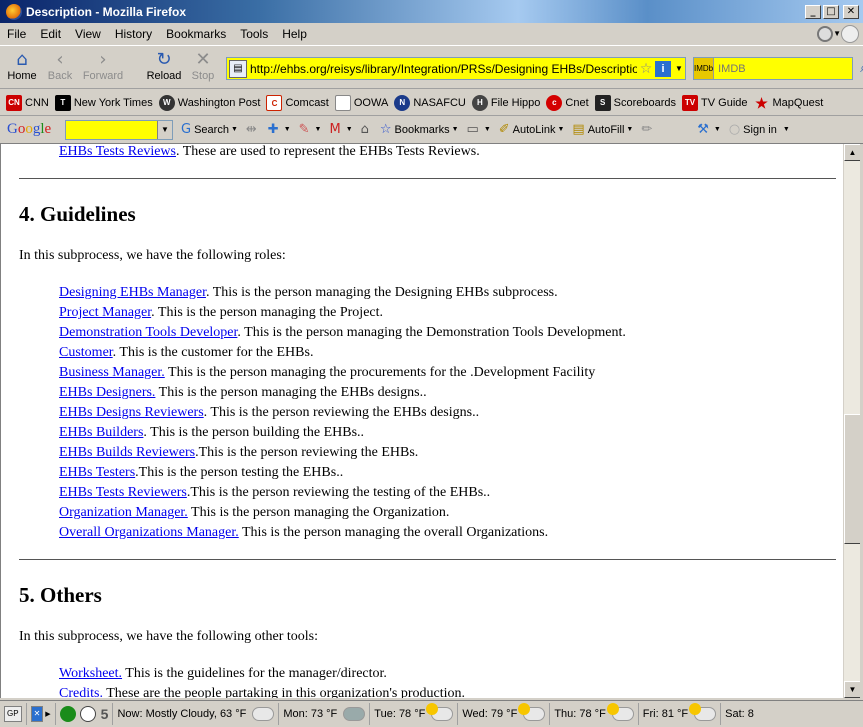 This screenshot has width=863, height=727. I want to click on bookmark-cnn: CN CNN, so click(27, 102).